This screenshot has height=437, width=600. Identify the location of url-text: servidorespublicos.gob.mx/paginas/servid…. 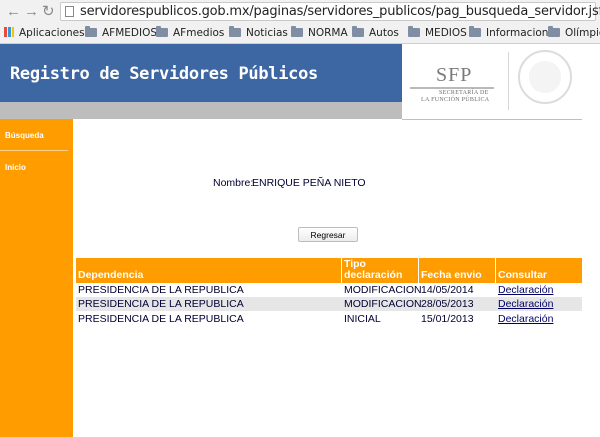
(340, 11).